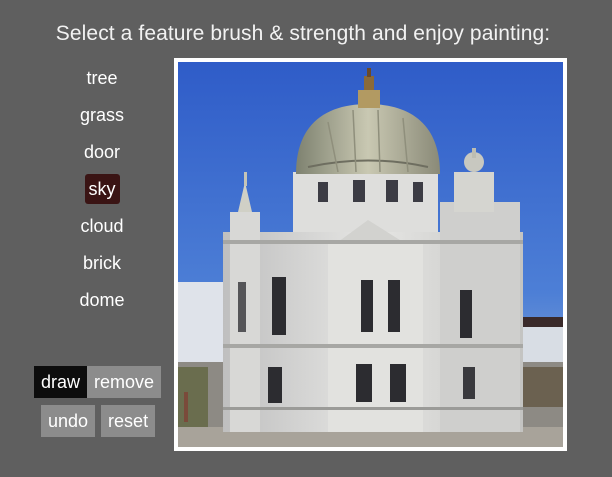 This screenshot has height=477, width=612. I want to click on draw-button: draw, so click(61, 382).